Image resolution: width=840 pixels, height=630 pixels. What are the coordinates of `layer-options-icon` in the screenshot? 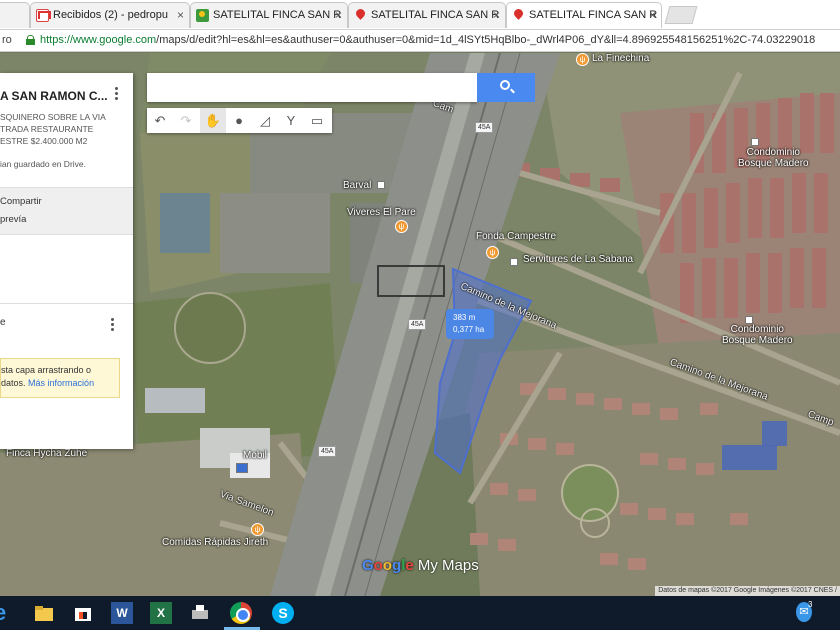 It's located at (113, 326).